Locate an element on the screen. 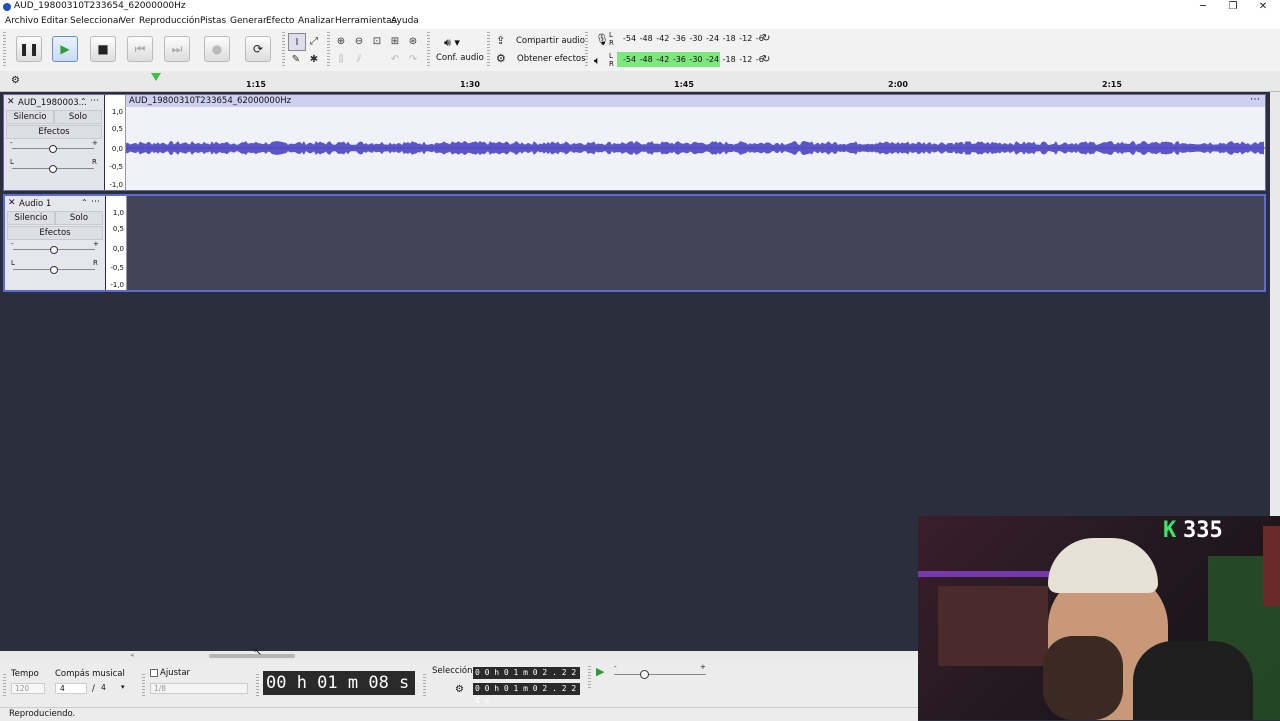  zoom-toggle-icon: ⊛ is located at coordinates (413, 41).